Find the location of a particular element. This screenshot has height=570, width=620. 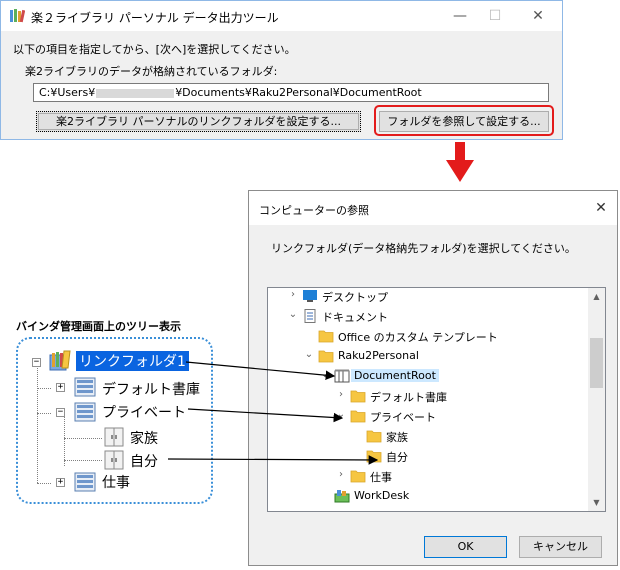

redacted-username is located at coordinates (135, 93).